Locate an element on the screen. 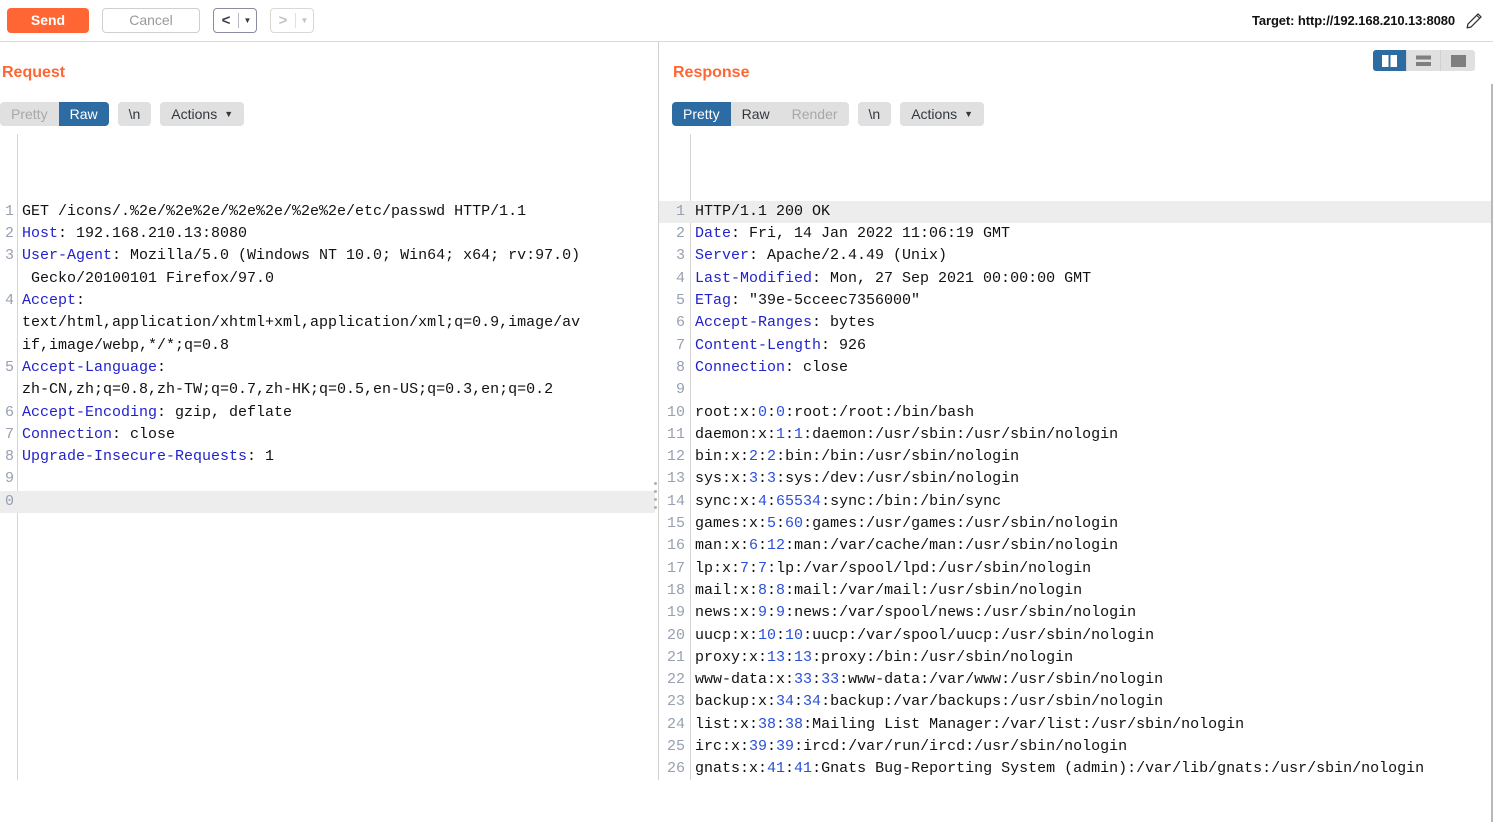  line-number: 0 is located at coordinates (9, 501).